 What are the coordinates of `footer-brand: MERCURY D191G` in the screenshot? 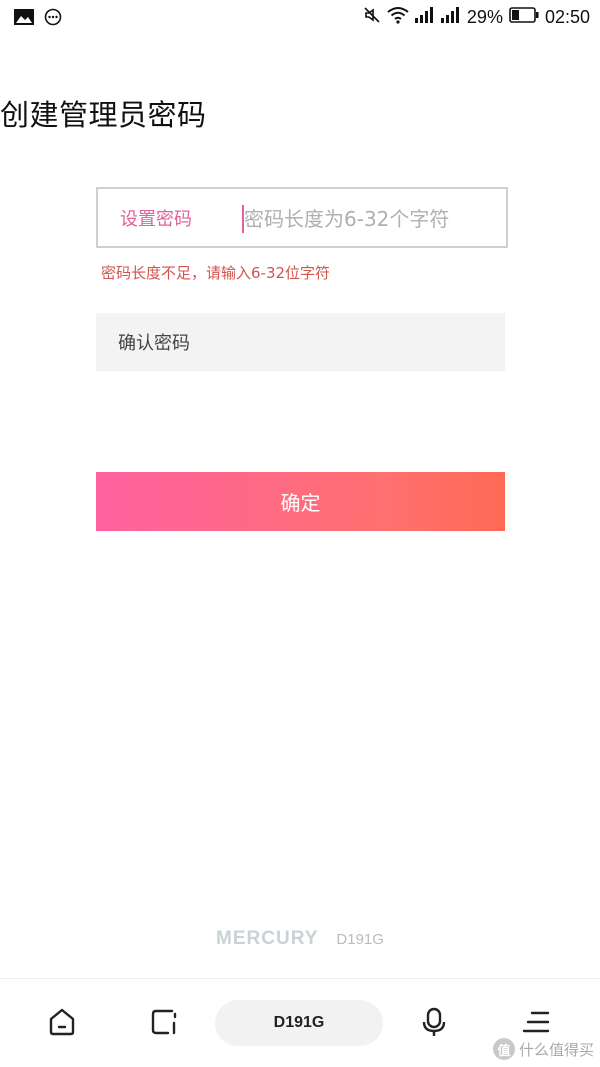 It's located at (300, 939).